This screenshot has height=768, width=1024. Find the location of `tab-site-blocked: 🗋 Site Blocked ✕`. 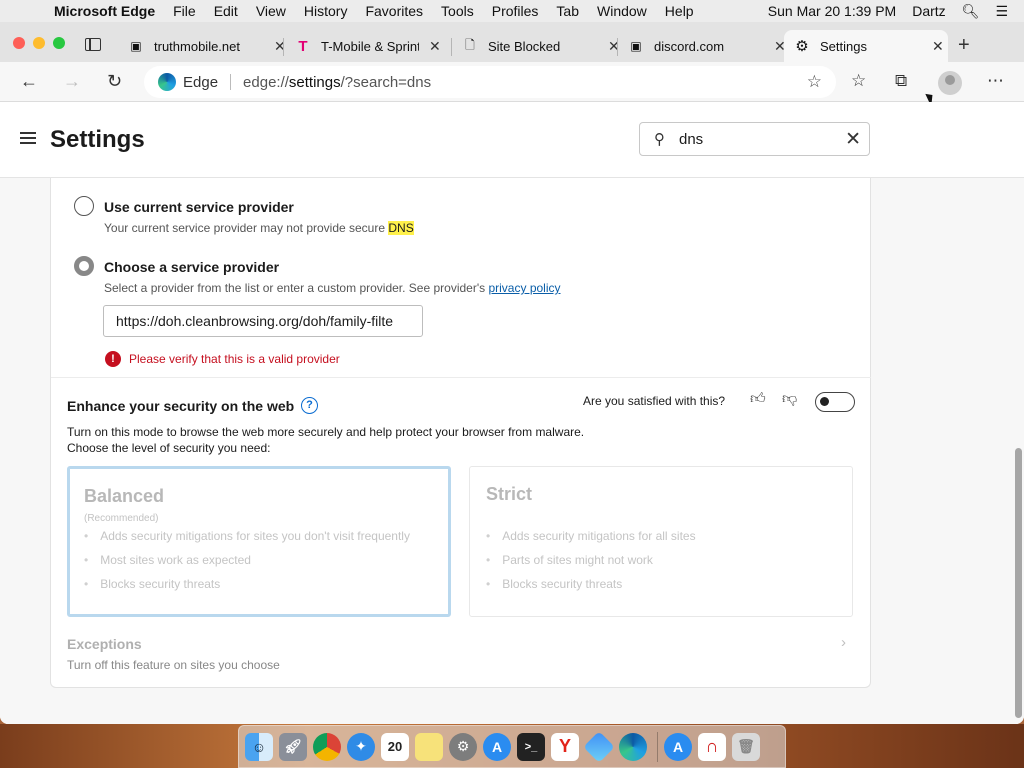

tab-site-blocked: 🗋 Site Blocked ✕ is located at coordinates (541, 46).